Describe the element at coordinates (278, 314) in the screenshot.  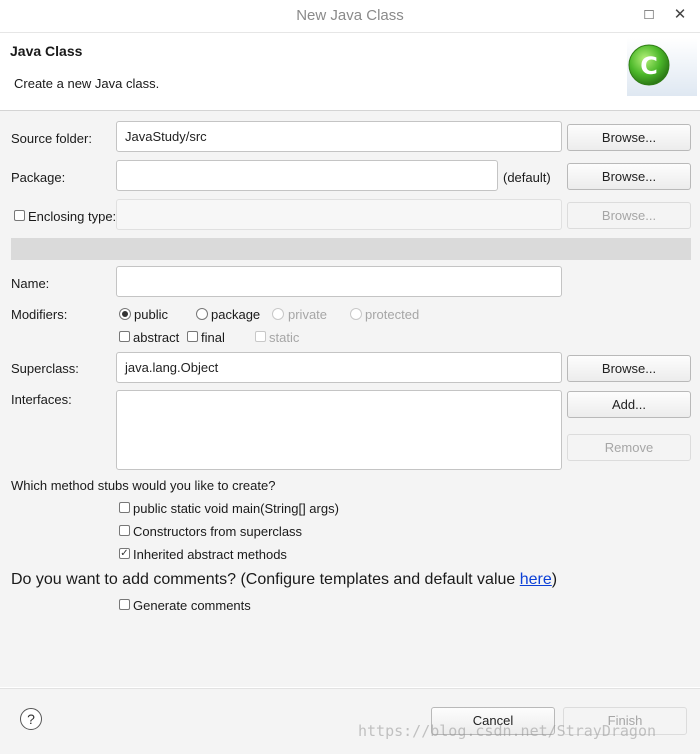
I see `modifier-private-radio` at that location.